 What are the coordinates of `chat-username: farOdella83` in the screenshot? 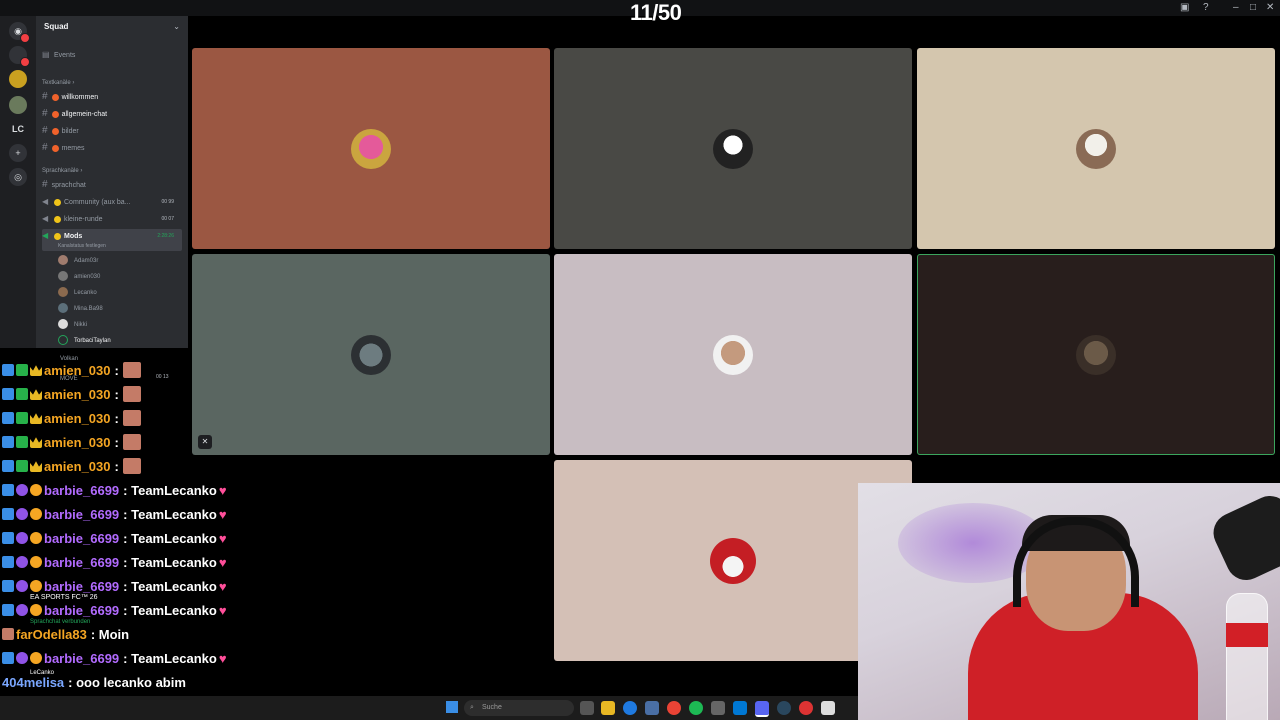 It's located at (51, 634).